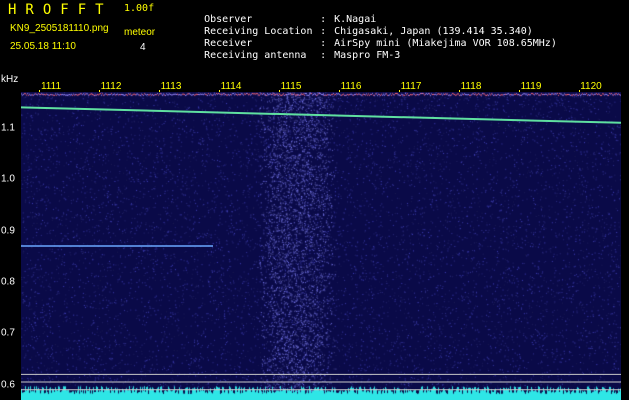  I want to click on y-tick-label: 0.7, so click(8, 333).